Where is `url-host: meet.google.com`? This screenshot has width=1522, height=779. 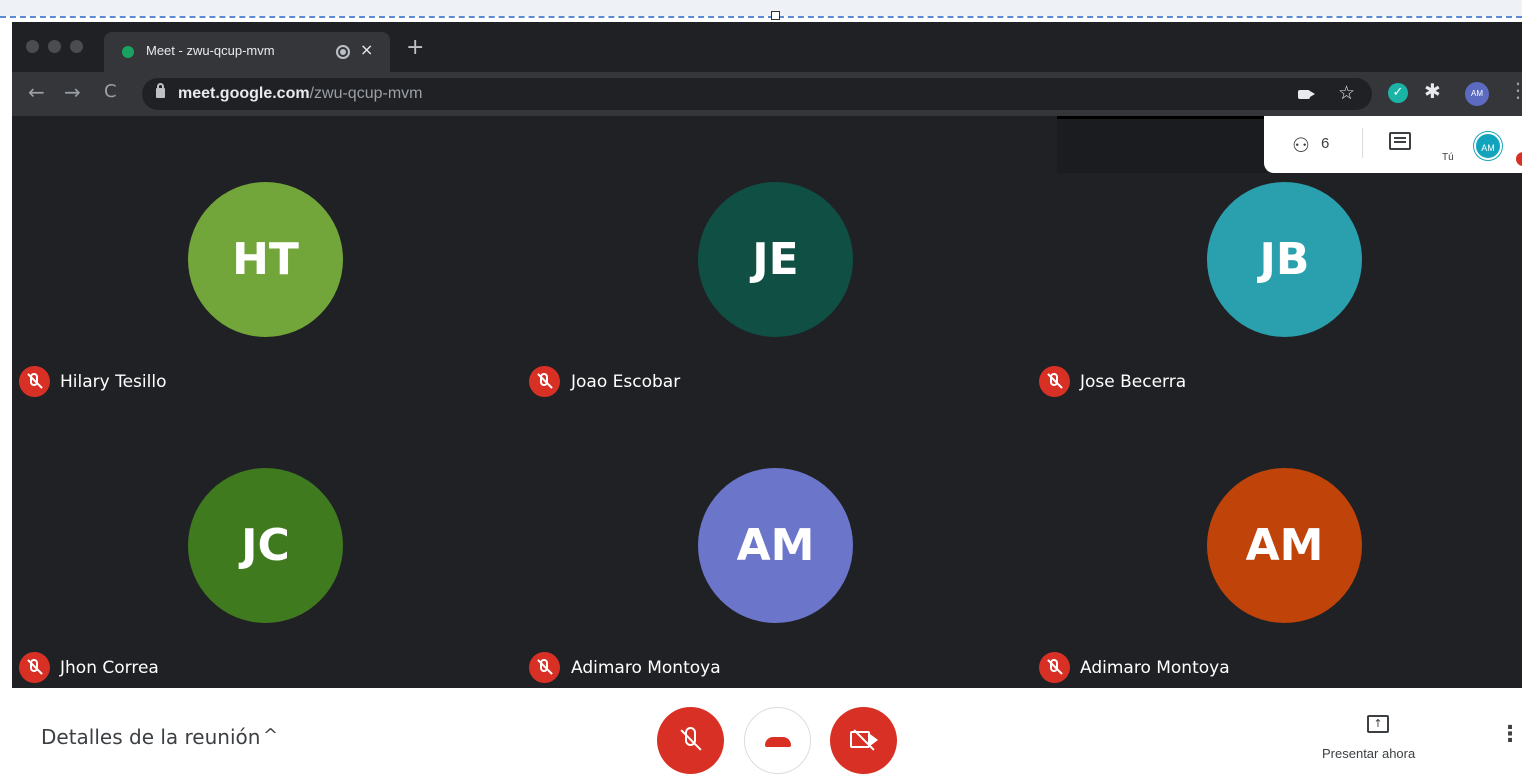 url-host: meet.google.com is located at coordinates (244, 93).